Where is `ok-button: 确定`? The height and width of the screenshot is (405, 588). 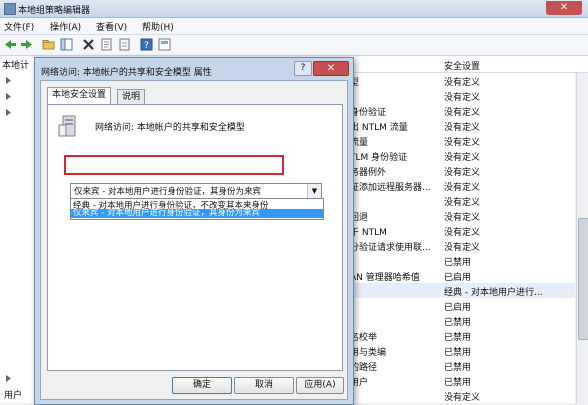 ok-button: 确定 is located at coordinates (202, 385).